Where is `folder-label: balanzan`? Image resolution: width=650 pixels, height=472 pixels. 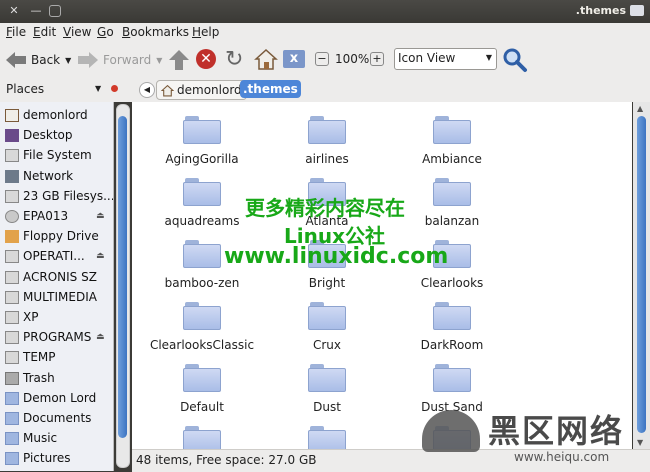 folder-label: balanzan is located at coordinates (452, 221).